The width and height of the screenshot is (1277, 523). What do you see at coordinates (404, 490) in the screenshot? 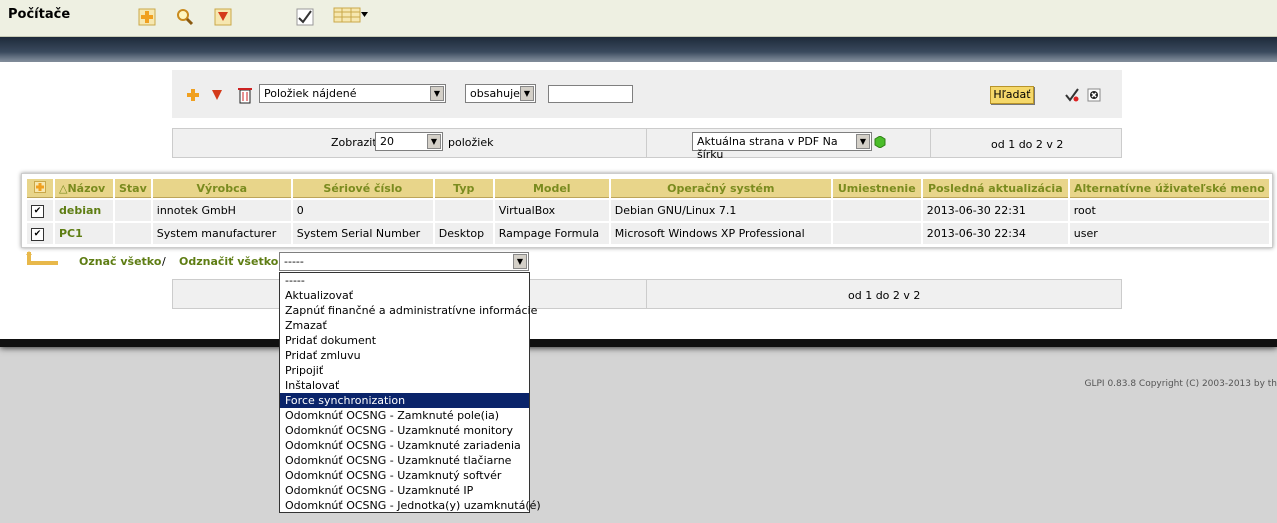
I see `dropdown-option: Odomknúť OCSNG - Uzamknuté IP` at bounding box center [404, 490].